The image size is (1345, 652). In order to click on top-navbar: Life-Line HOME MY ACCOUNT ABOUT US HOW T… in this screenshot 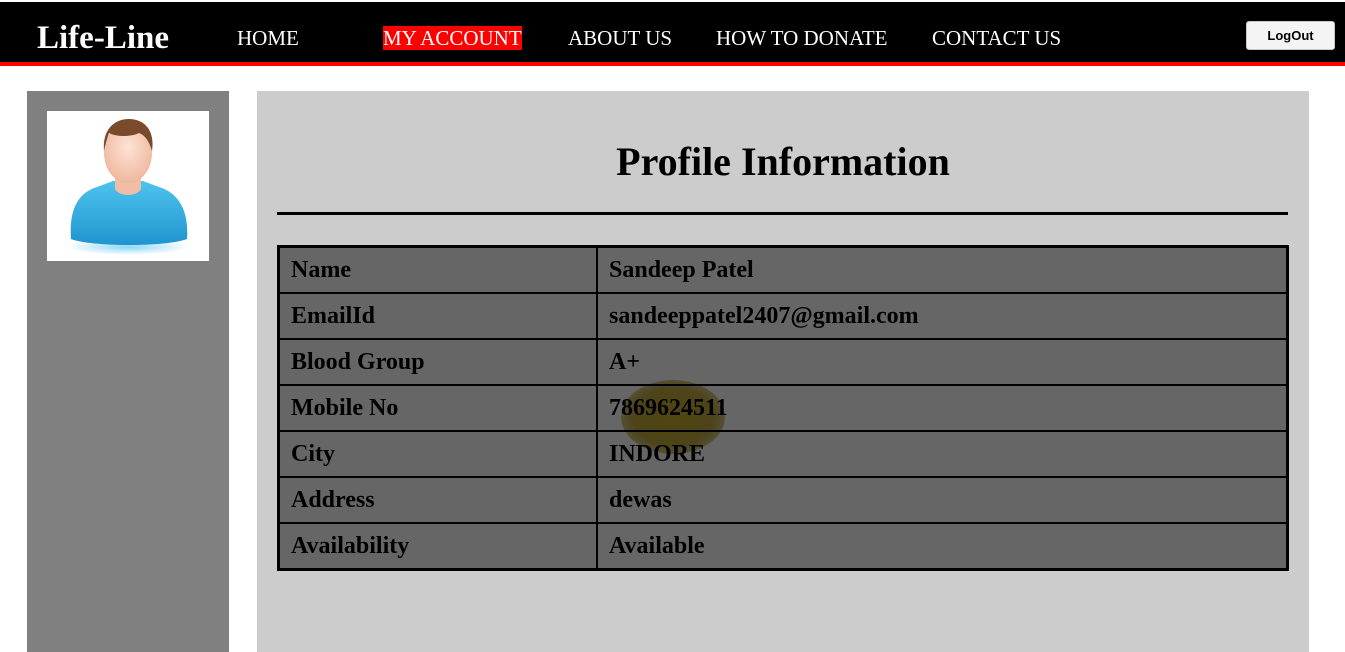, I will do `click(672, 34)`.